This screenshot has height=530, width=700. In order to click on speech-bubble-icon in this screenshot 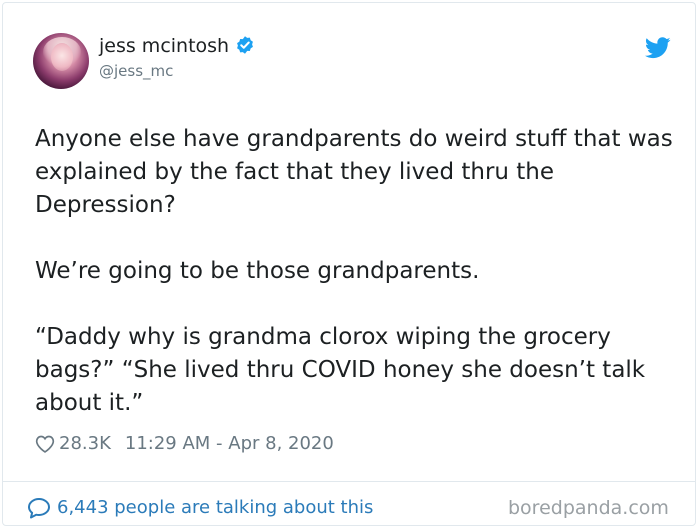, I will do `click(39, 508)`.